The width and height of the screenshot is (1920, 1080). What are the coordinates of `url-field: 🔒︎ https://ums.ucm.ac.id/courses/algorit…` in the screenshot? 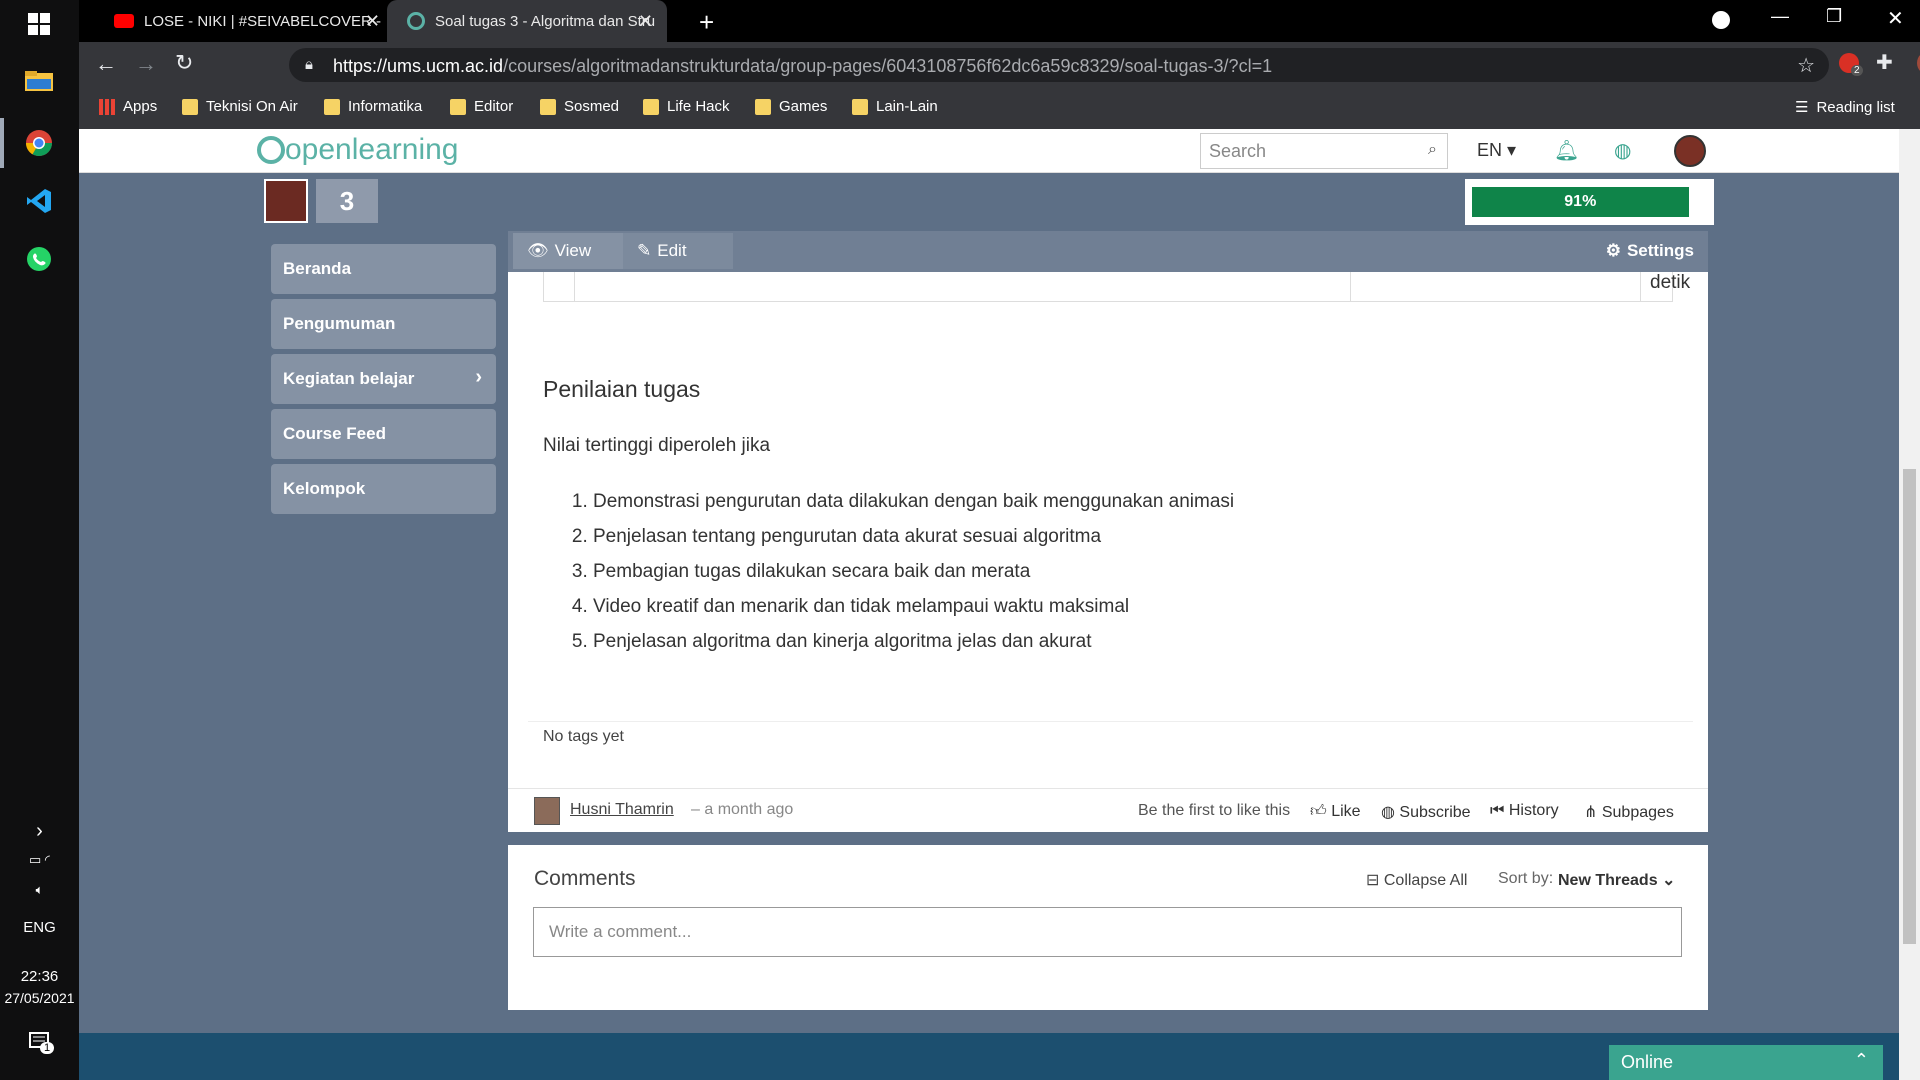 It's located at (1059, 65).